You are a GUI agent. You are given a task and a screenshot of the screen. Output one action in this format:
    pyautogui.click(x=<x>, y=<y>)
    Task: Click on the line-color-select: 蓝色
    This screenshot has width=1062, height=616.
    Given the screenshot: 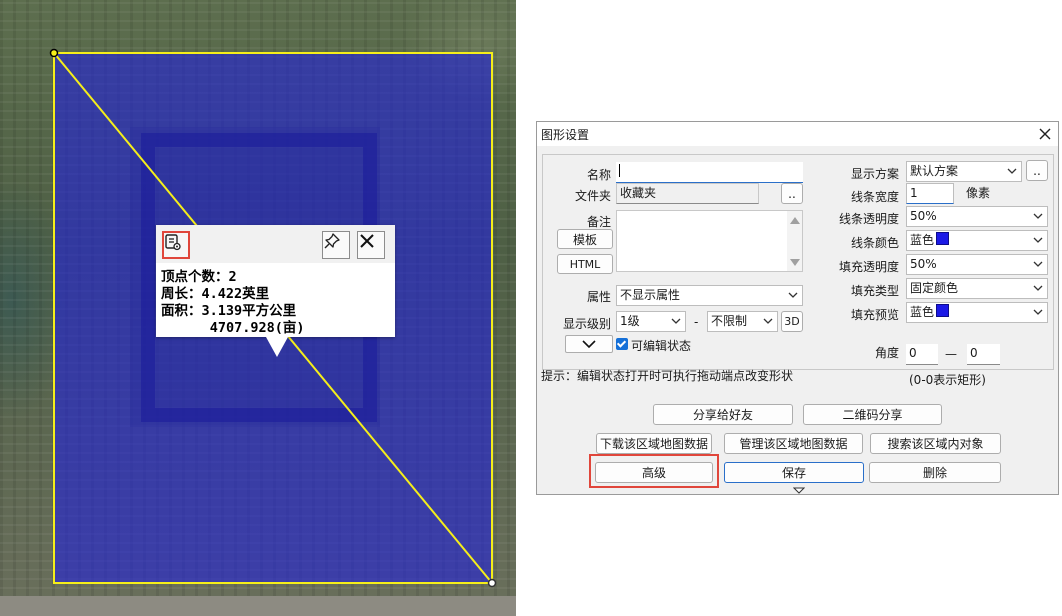 What is the action you would take?
    pyautogui.click(x=977, y=240)
    